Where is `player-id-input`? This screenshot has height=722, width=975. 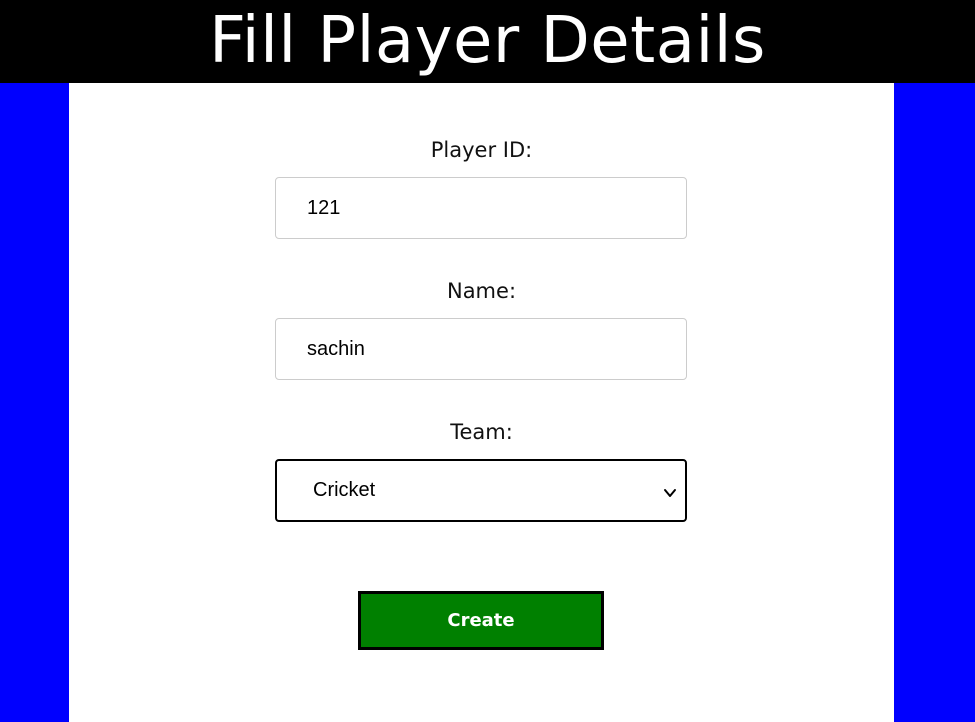
player-id-input is located at coordinates (481, 208).